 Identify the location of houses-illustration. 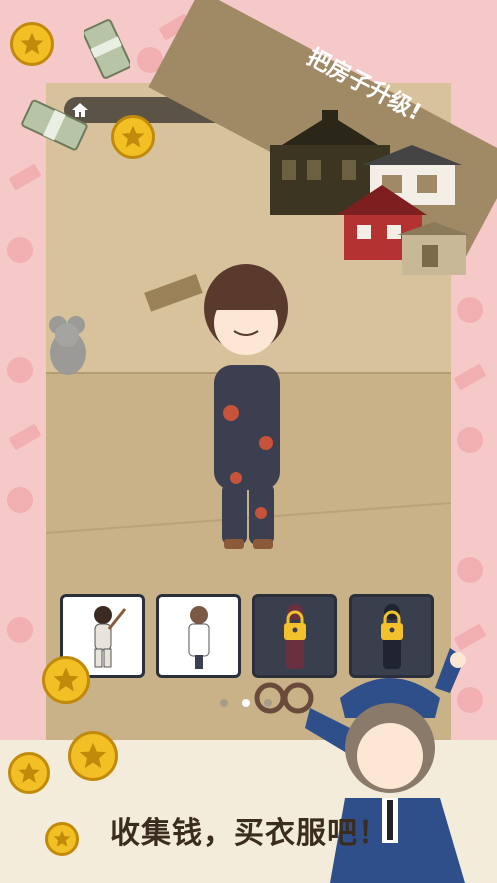
(370, 192).